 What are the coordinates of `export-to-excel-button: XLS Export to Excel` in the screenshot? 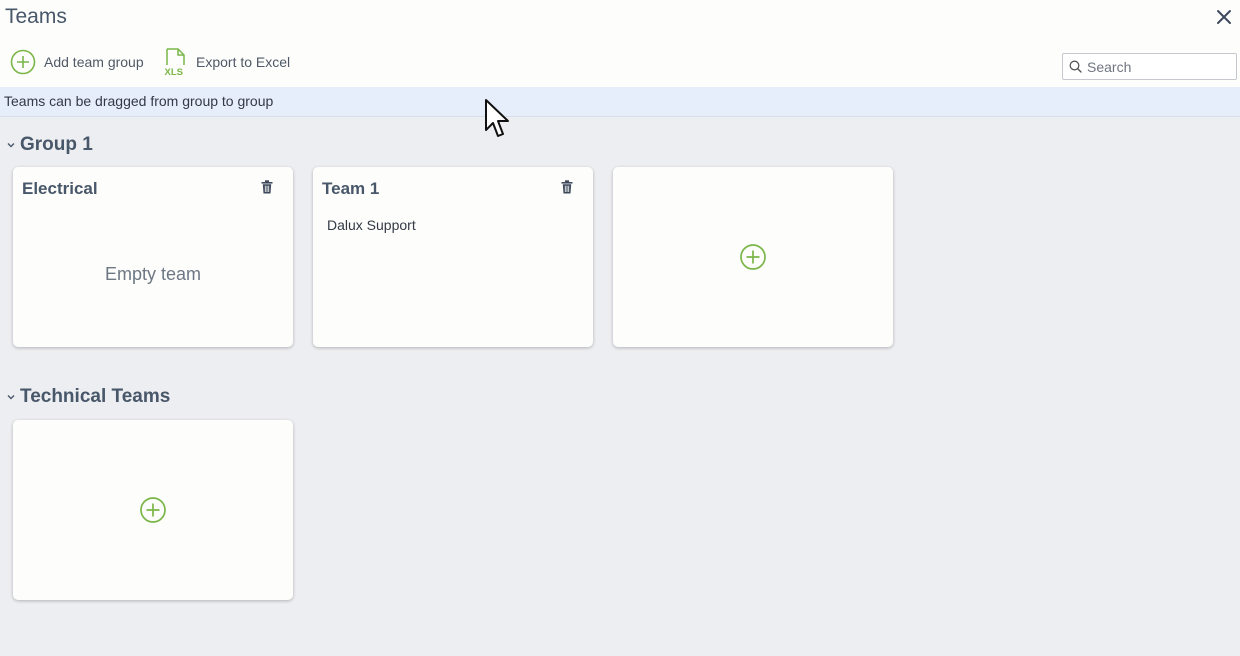 It's located at (227, 62).